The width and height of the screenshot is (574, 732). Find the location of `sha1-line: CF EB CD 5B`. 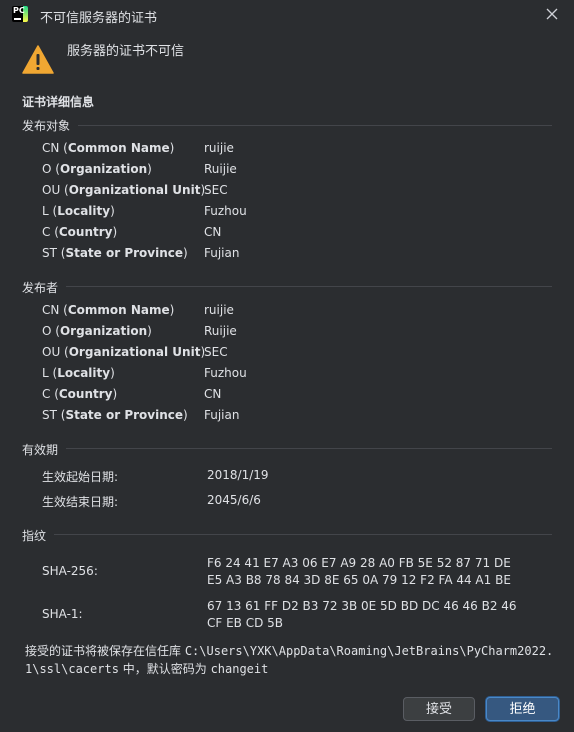

sha1-line: CF EB CD 5B is located at coordinates (245, 623).